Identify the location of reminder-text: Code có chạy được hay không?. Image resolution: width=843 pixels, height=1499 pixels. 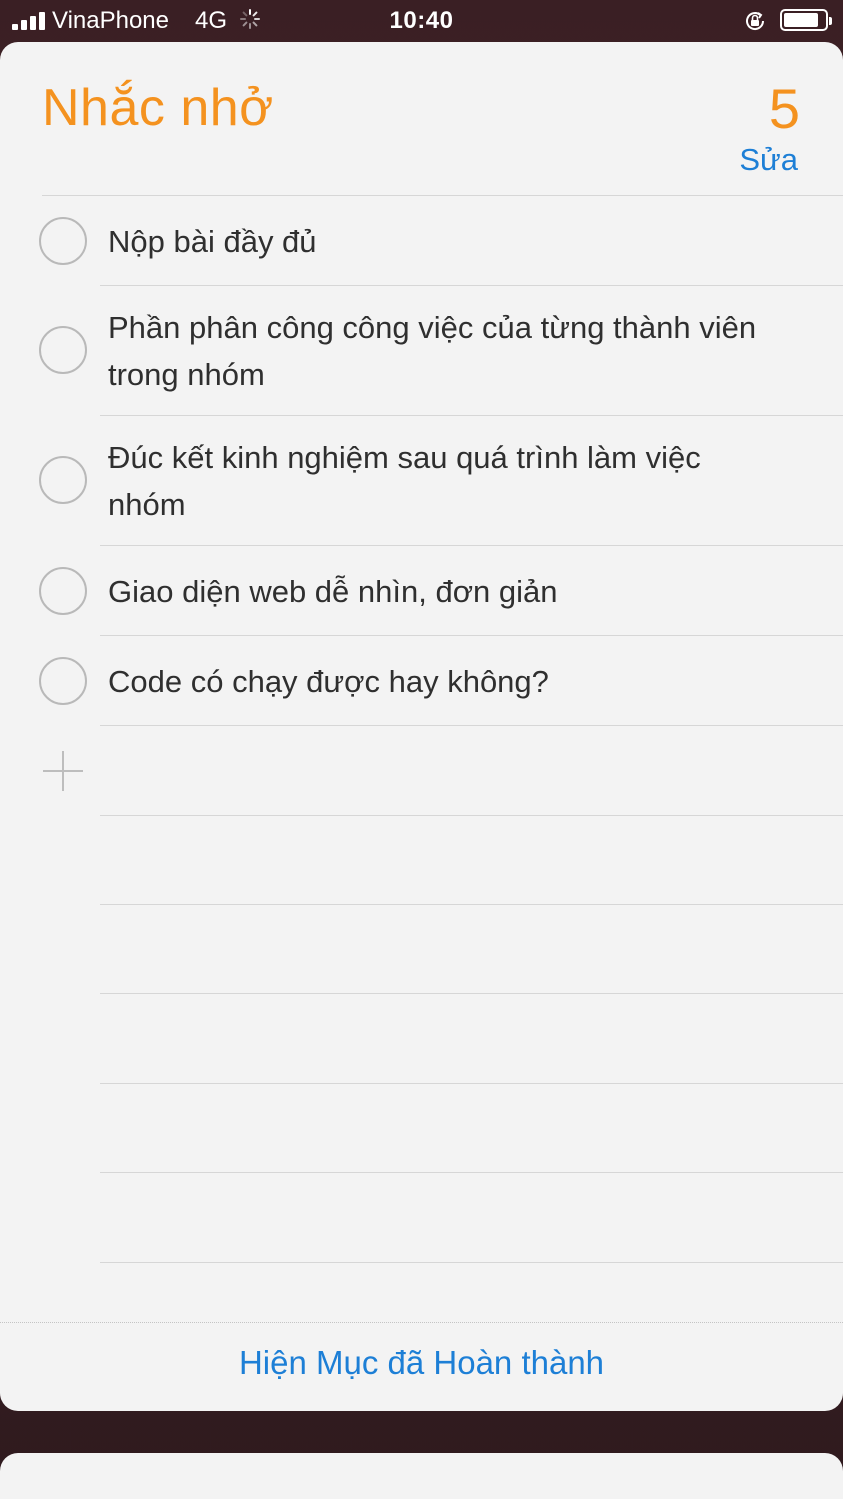
(445, 681).